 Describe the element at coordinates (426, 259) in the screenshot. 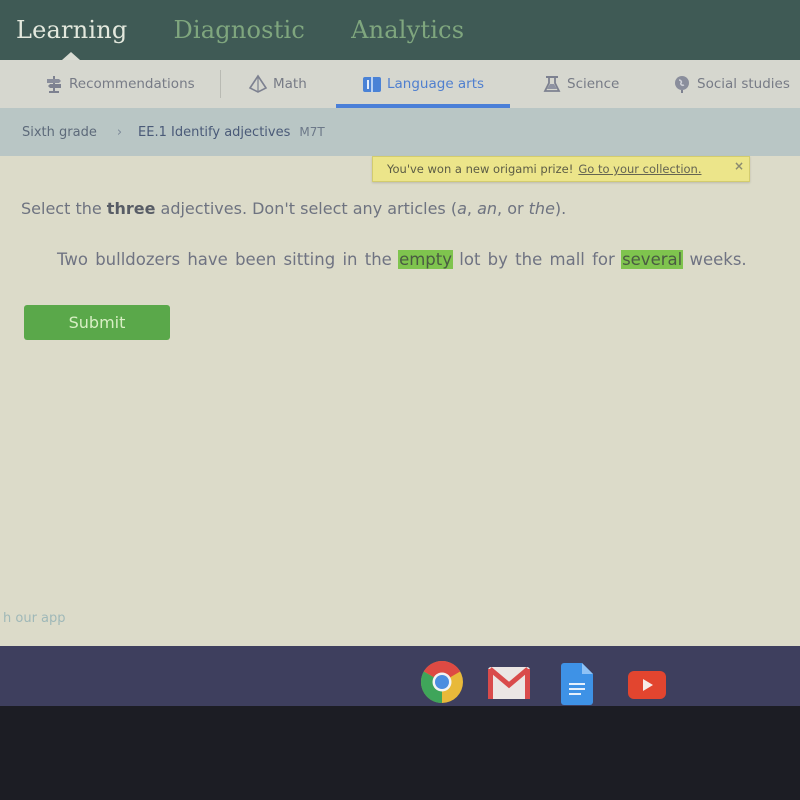

I see `word-token: empty` at that location.